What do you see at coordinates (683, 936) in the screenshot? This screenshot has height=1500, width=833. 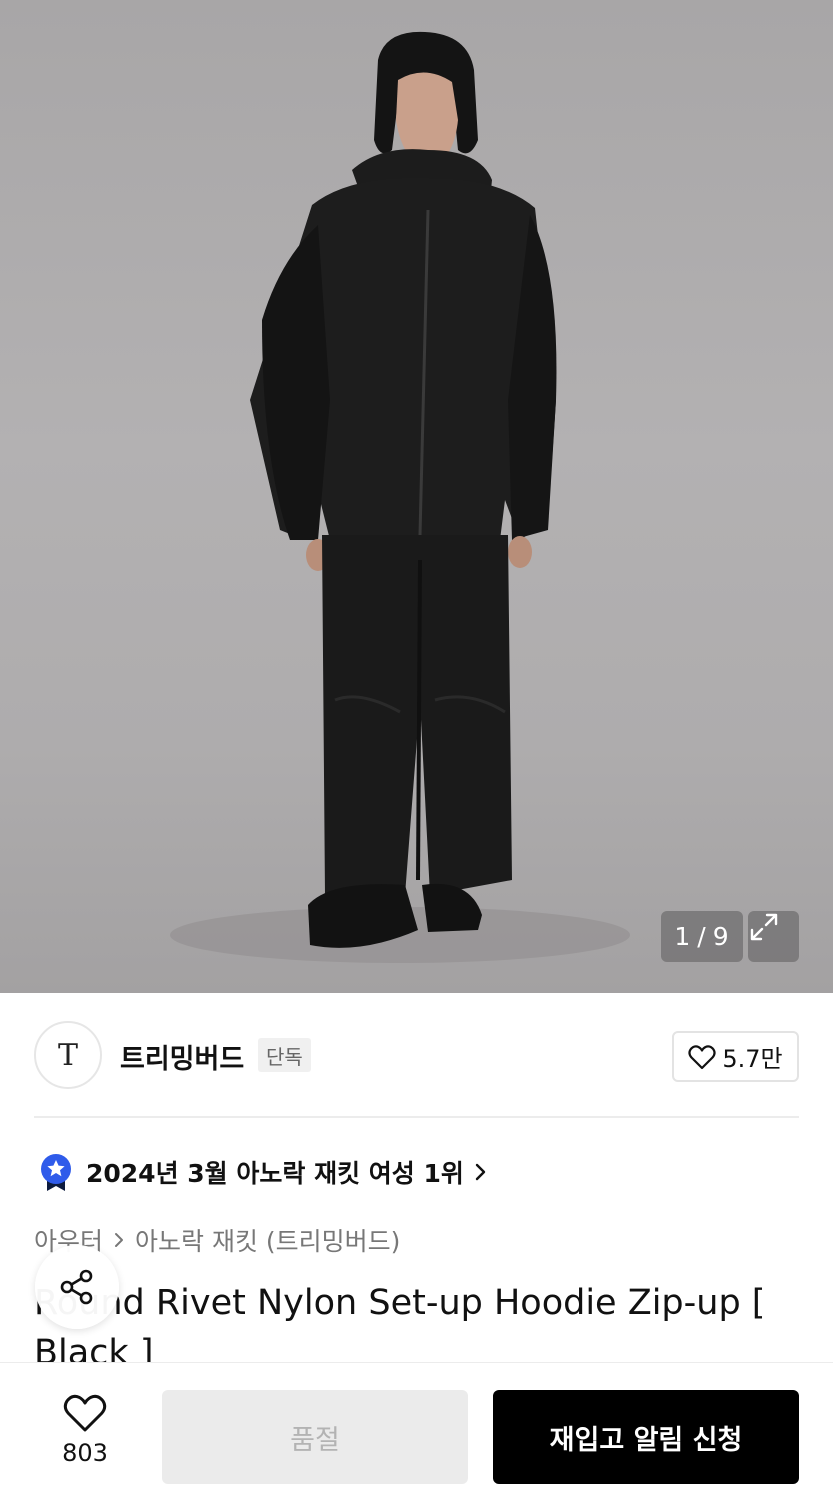 I see `counter-current: 1` at bounding box center [683, 936].